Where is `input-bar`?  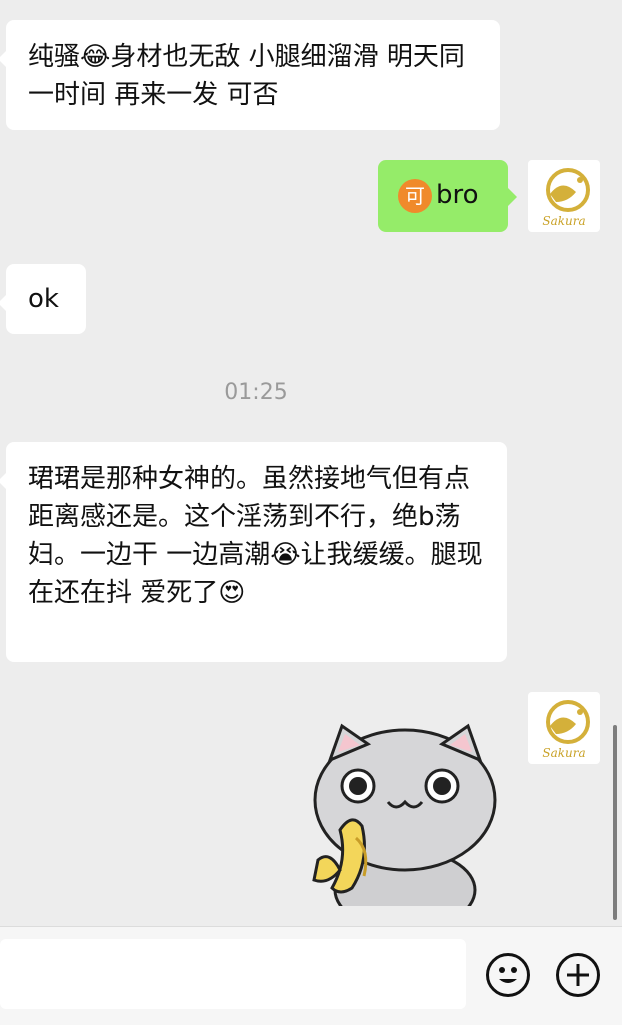 input-bar is located at coordinates (311, 975).